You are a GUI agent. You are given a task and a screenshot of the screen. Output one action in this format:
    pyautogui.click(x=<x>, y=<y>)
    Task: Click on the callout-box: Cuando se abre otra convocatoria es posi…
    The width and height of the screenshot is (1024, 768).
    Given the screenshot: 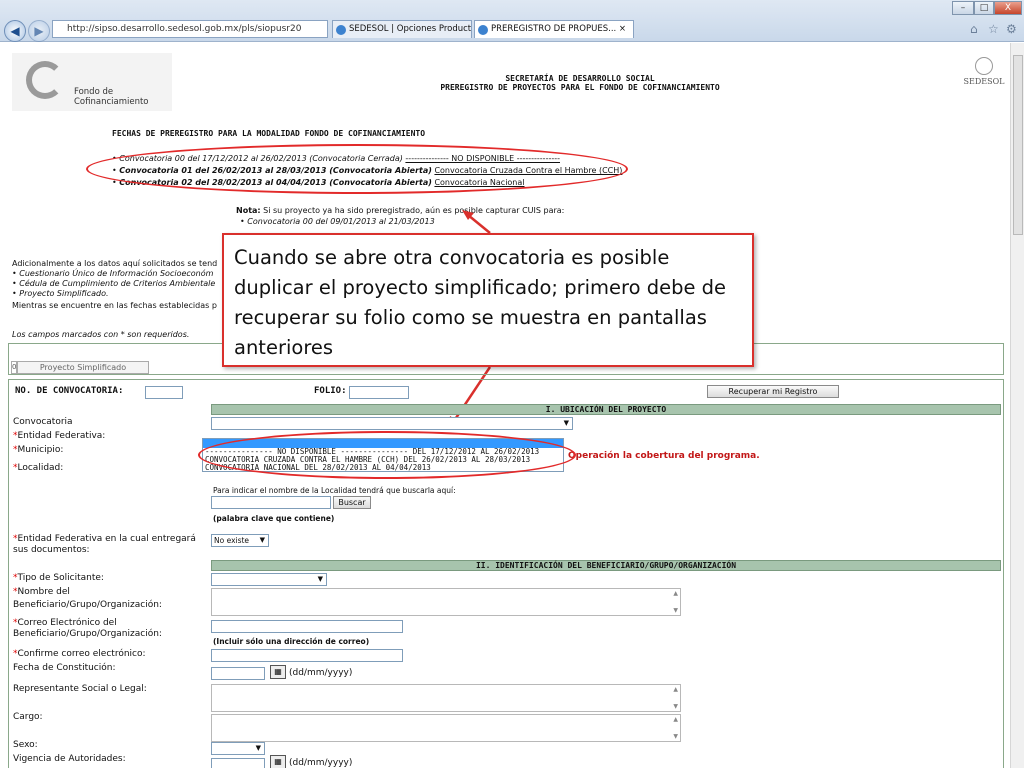 What is the action you would take?
    pyautogui.click(x=488, y=300)
    